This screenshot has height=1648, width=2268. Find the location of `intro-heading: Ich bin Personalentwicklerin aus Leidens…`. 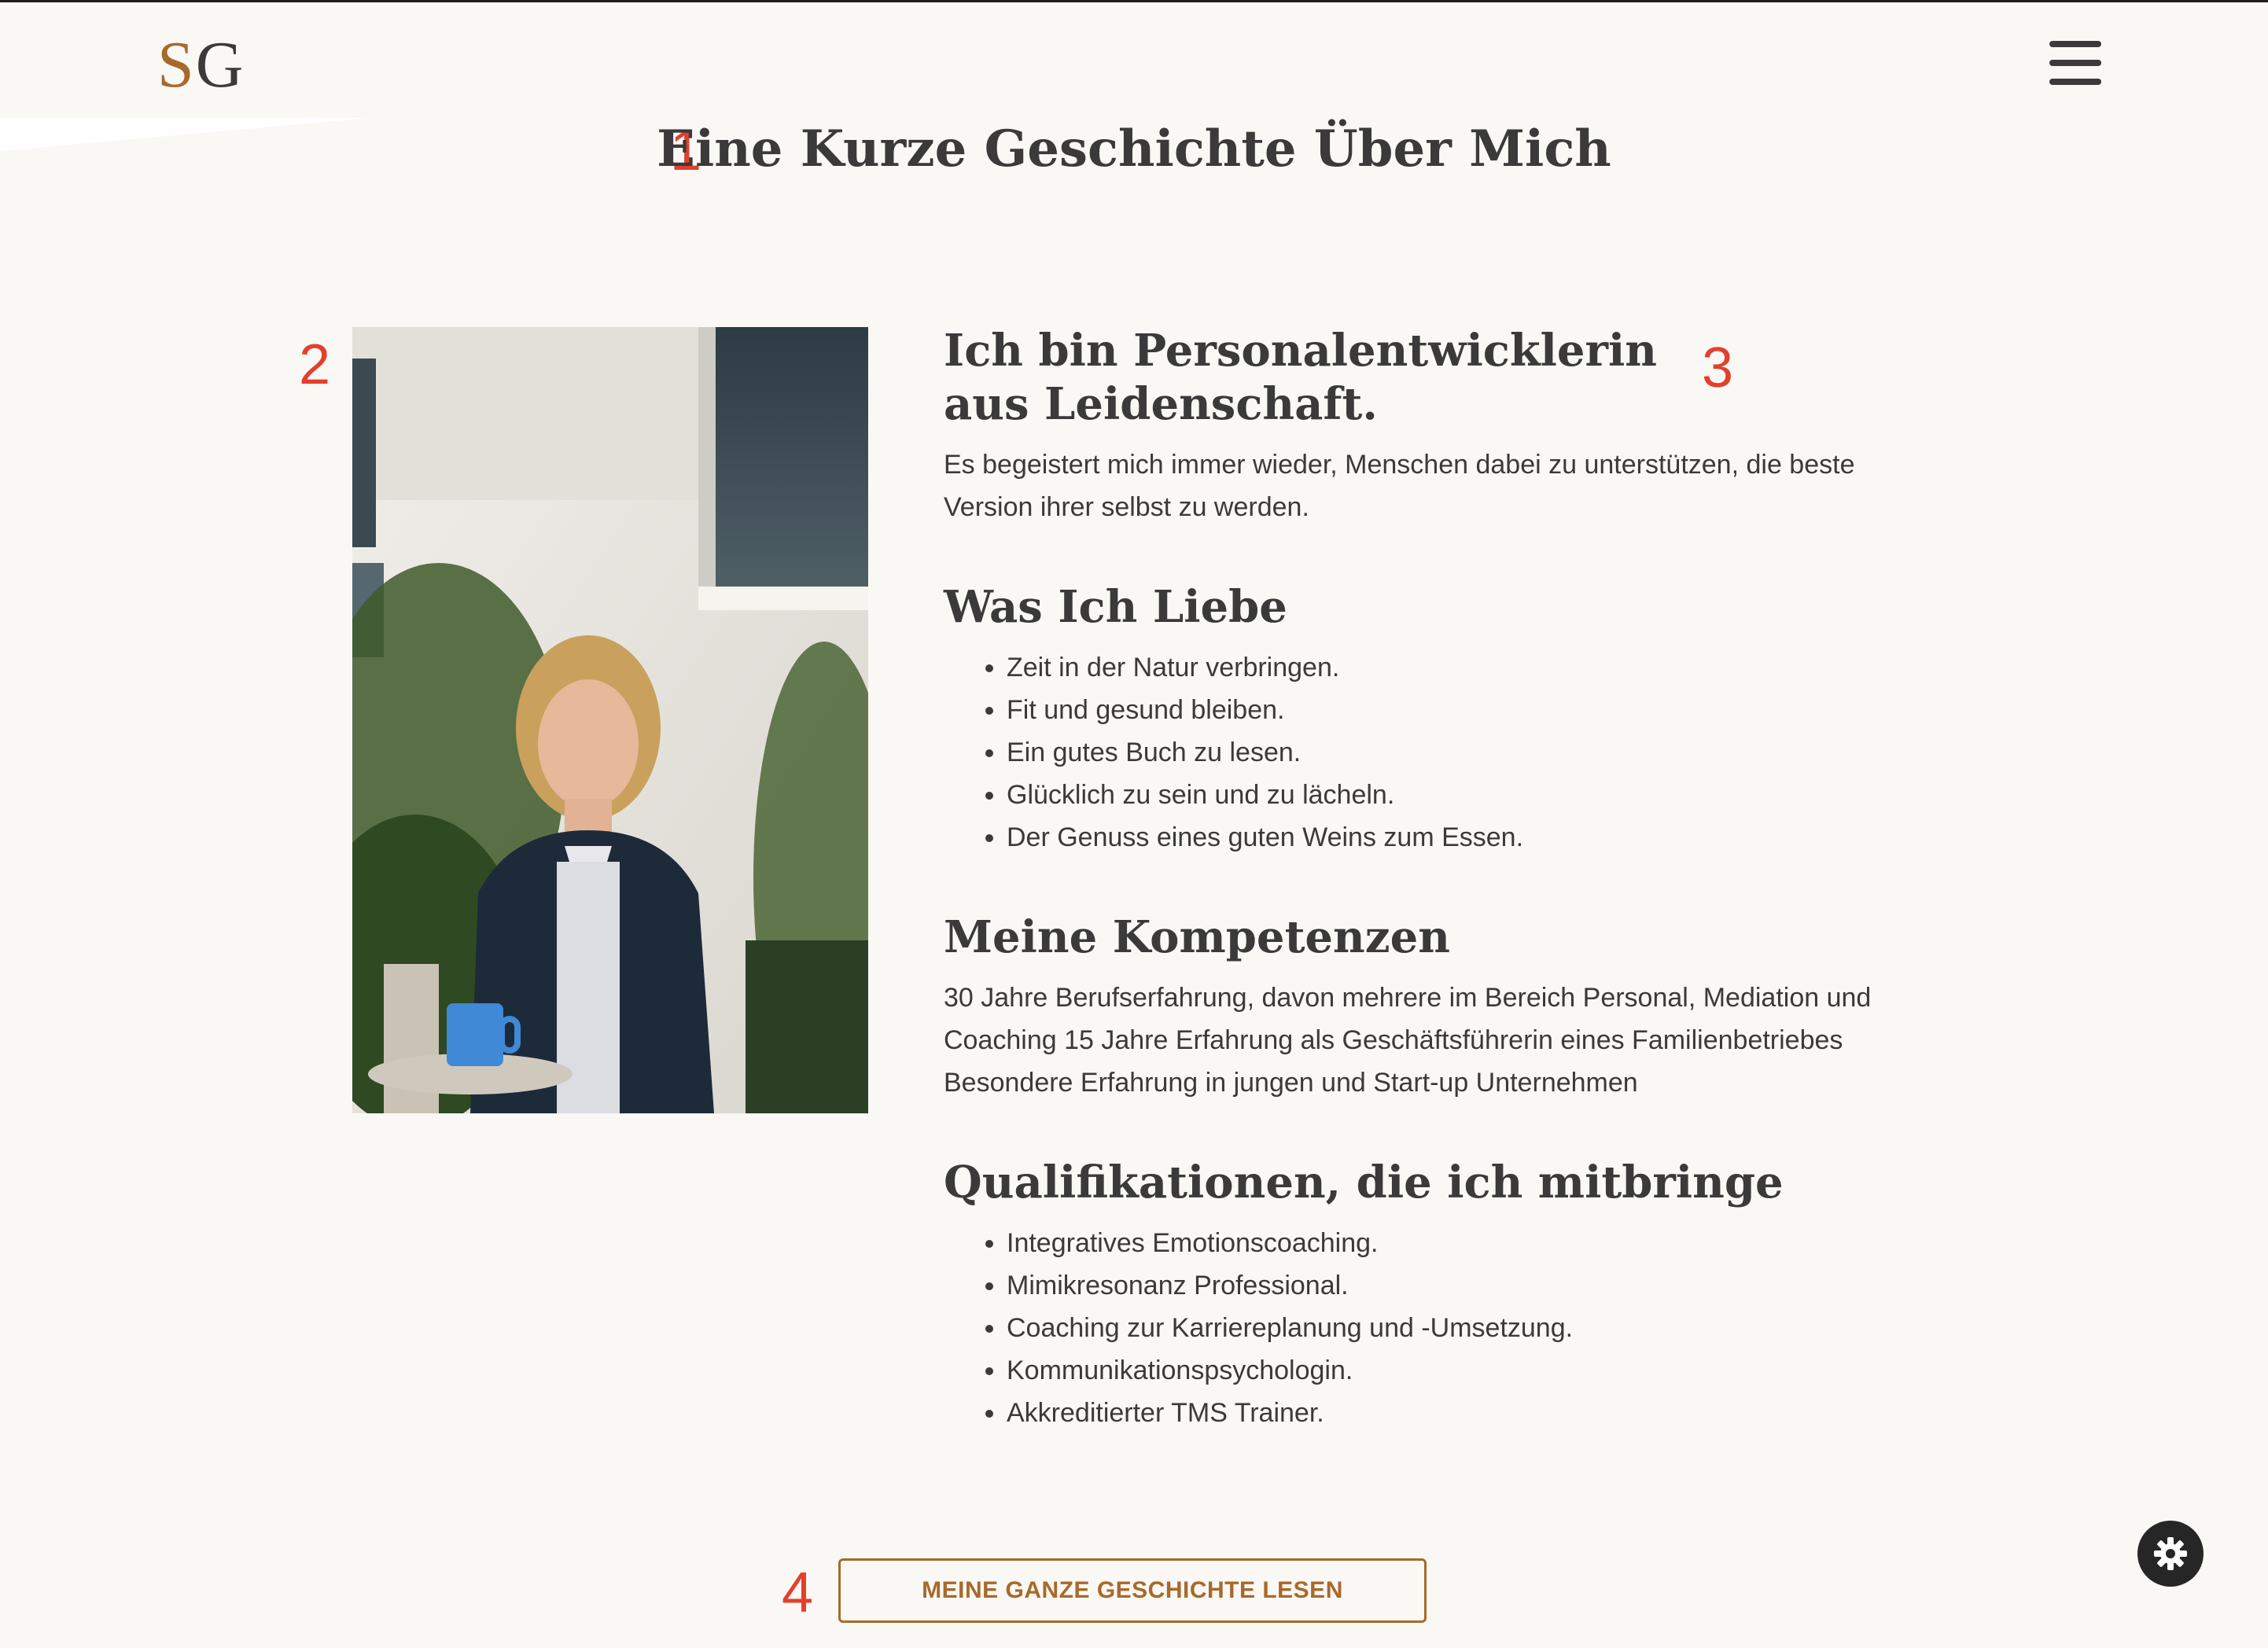

intro-heading: Ich bin Personalentwicklerin aus Leidens… is located at coordinates (1301, 377).